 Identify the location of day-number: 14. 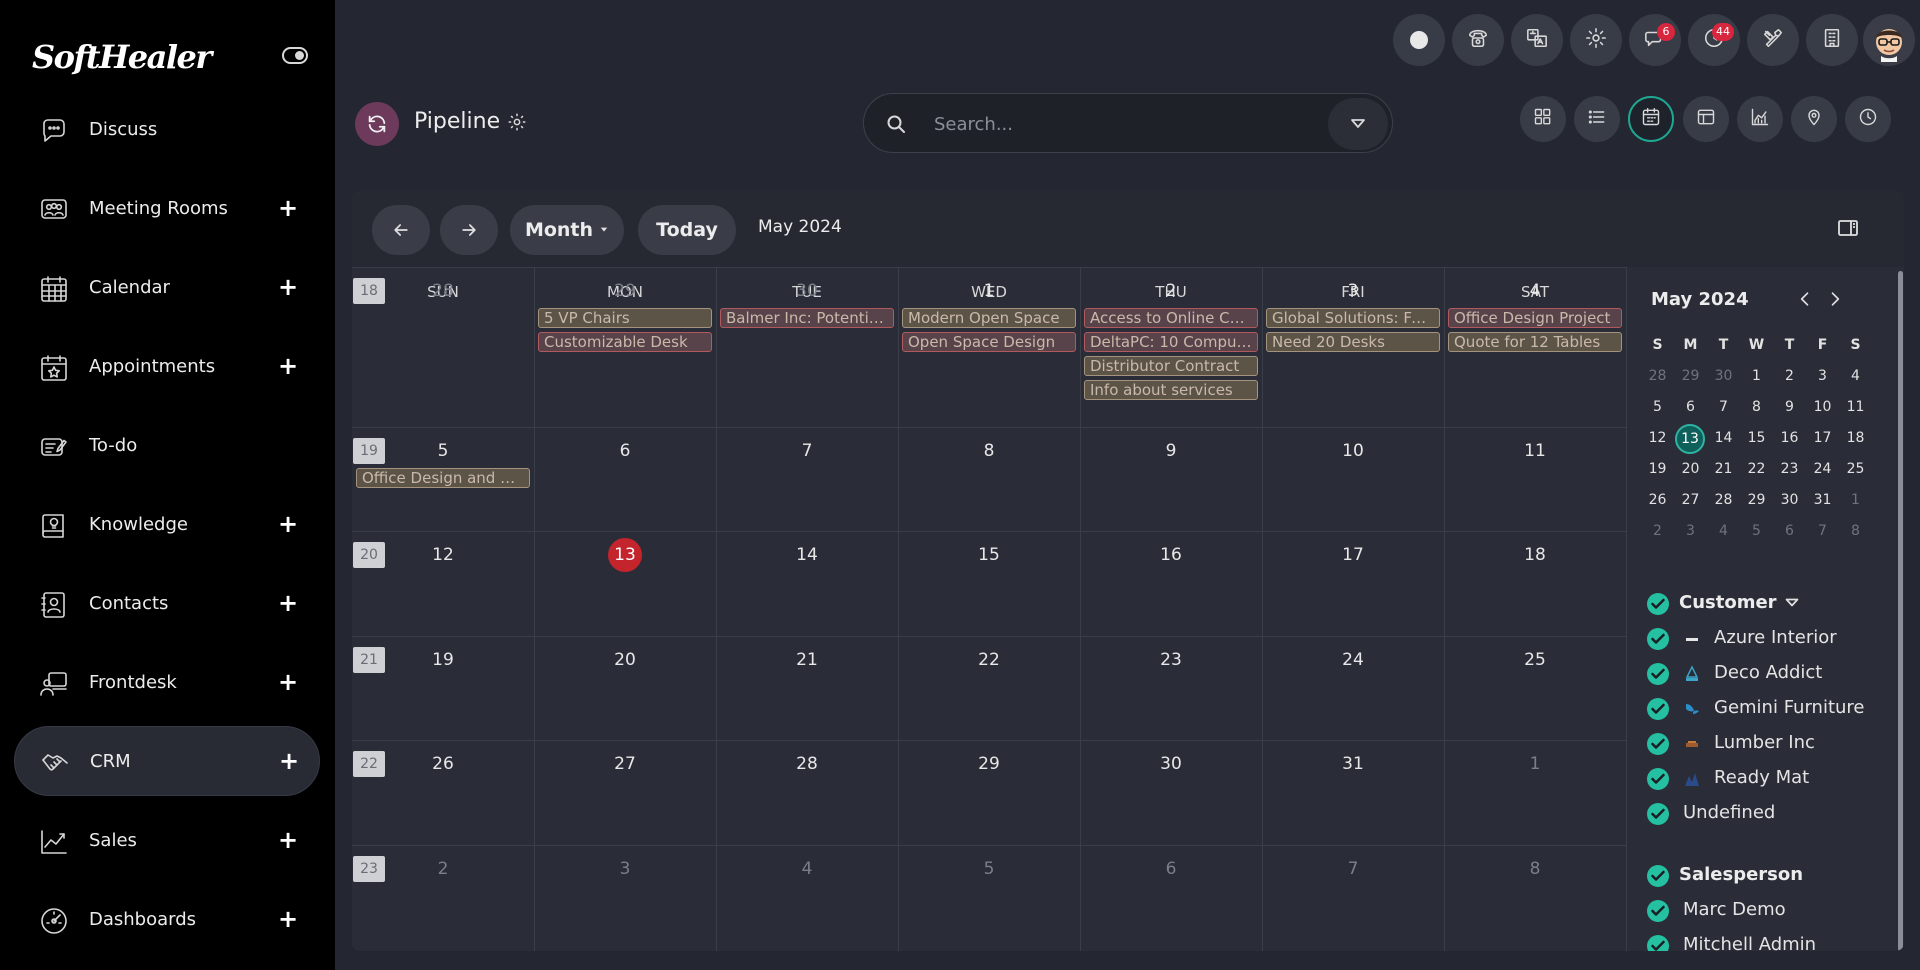
(807, 555).